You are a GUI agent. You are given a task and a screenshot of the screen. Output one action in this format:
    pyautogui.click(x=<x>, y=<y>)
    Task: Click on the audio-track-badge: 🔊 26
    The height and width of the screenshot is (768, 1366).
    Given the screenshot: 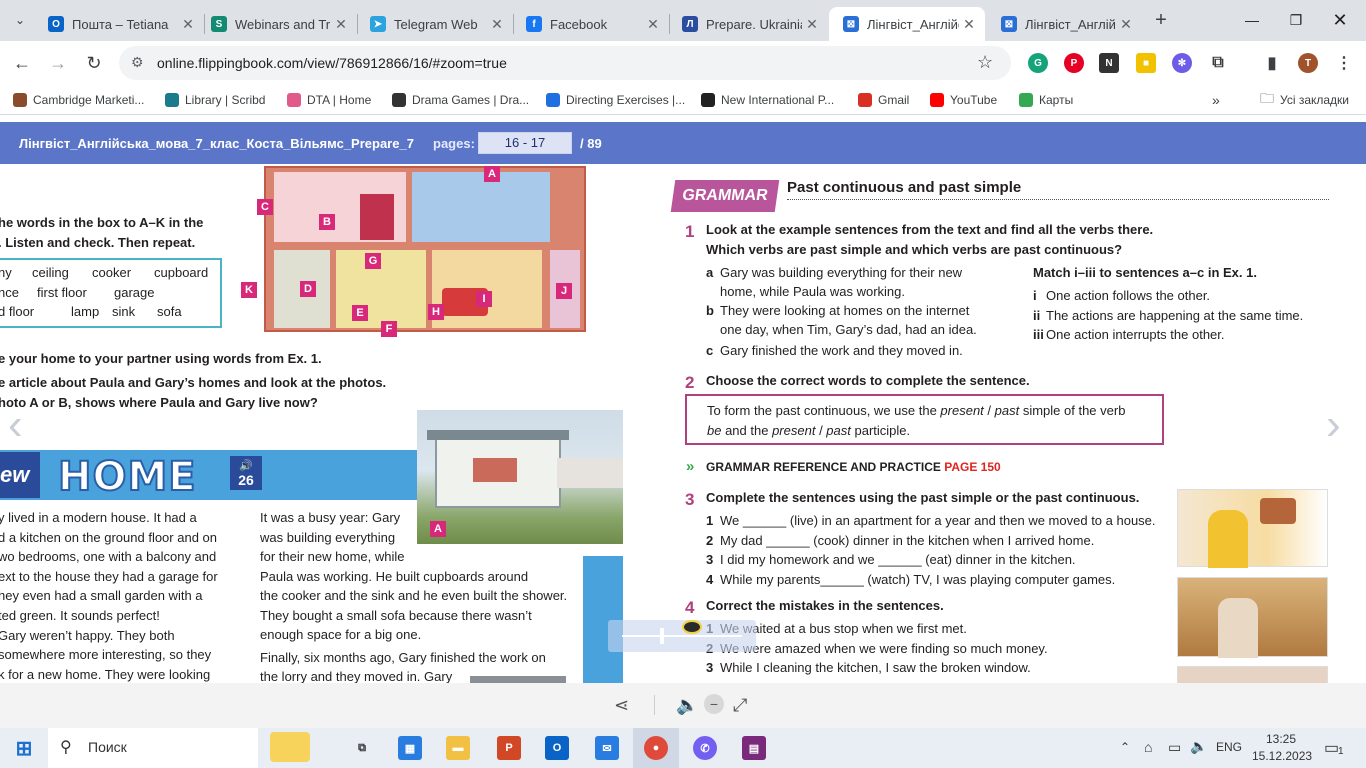 What is the action you would take?
    pyautogui.click(x=246, y=473)
    